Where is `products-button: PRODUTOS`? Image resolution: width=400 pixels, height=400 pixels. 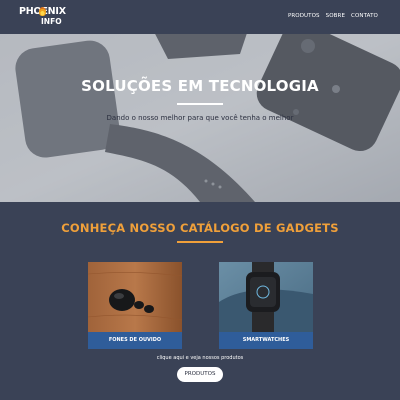
products-button: PRODUTOS is located at coordinates (200, 374).